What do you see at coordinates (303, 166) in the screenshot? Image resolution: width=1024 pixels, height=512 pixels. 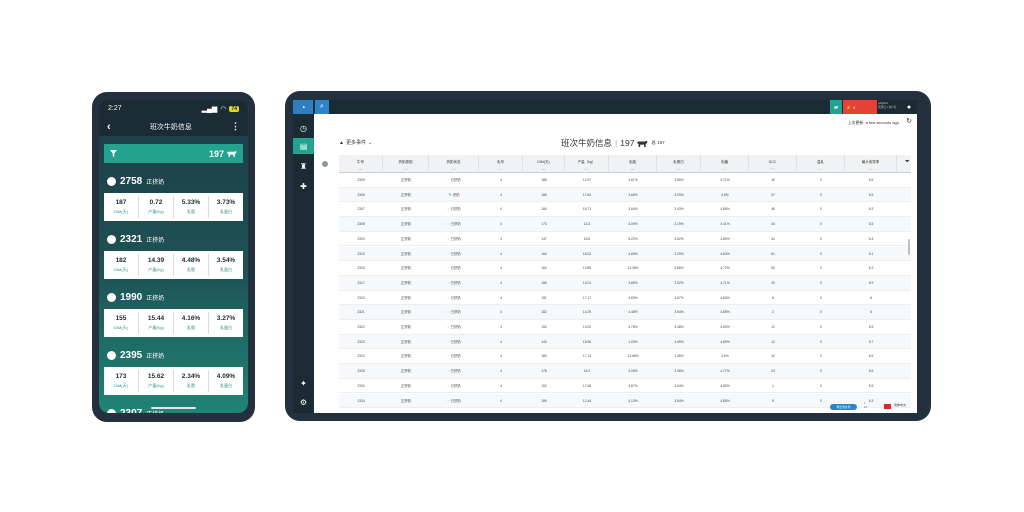 I see `herd-icon: ♜` at bounding box center [303, 166].